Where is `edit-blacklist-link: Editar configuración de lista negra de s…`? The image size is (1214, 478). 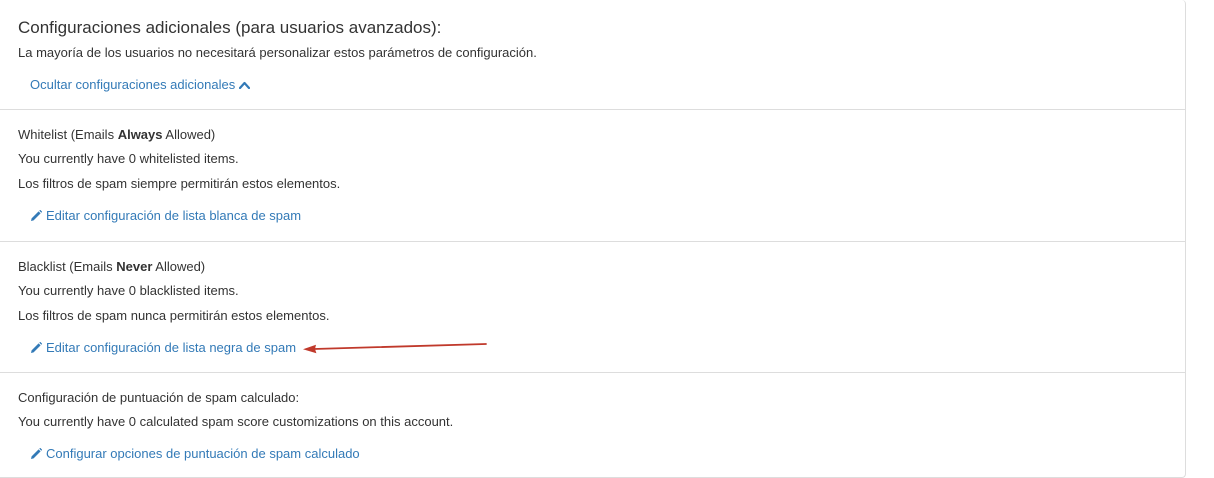 edit-blacklist-link: Editar configuración de lista negra de s… is located at coordinates (163, 348).